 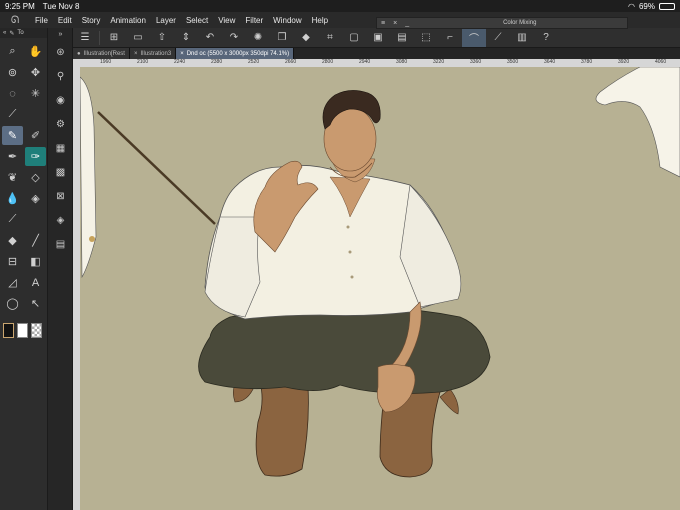 I want to click on color-mixing-panel: ≡ × _ Color Mixing, so click(x=502, y=23).